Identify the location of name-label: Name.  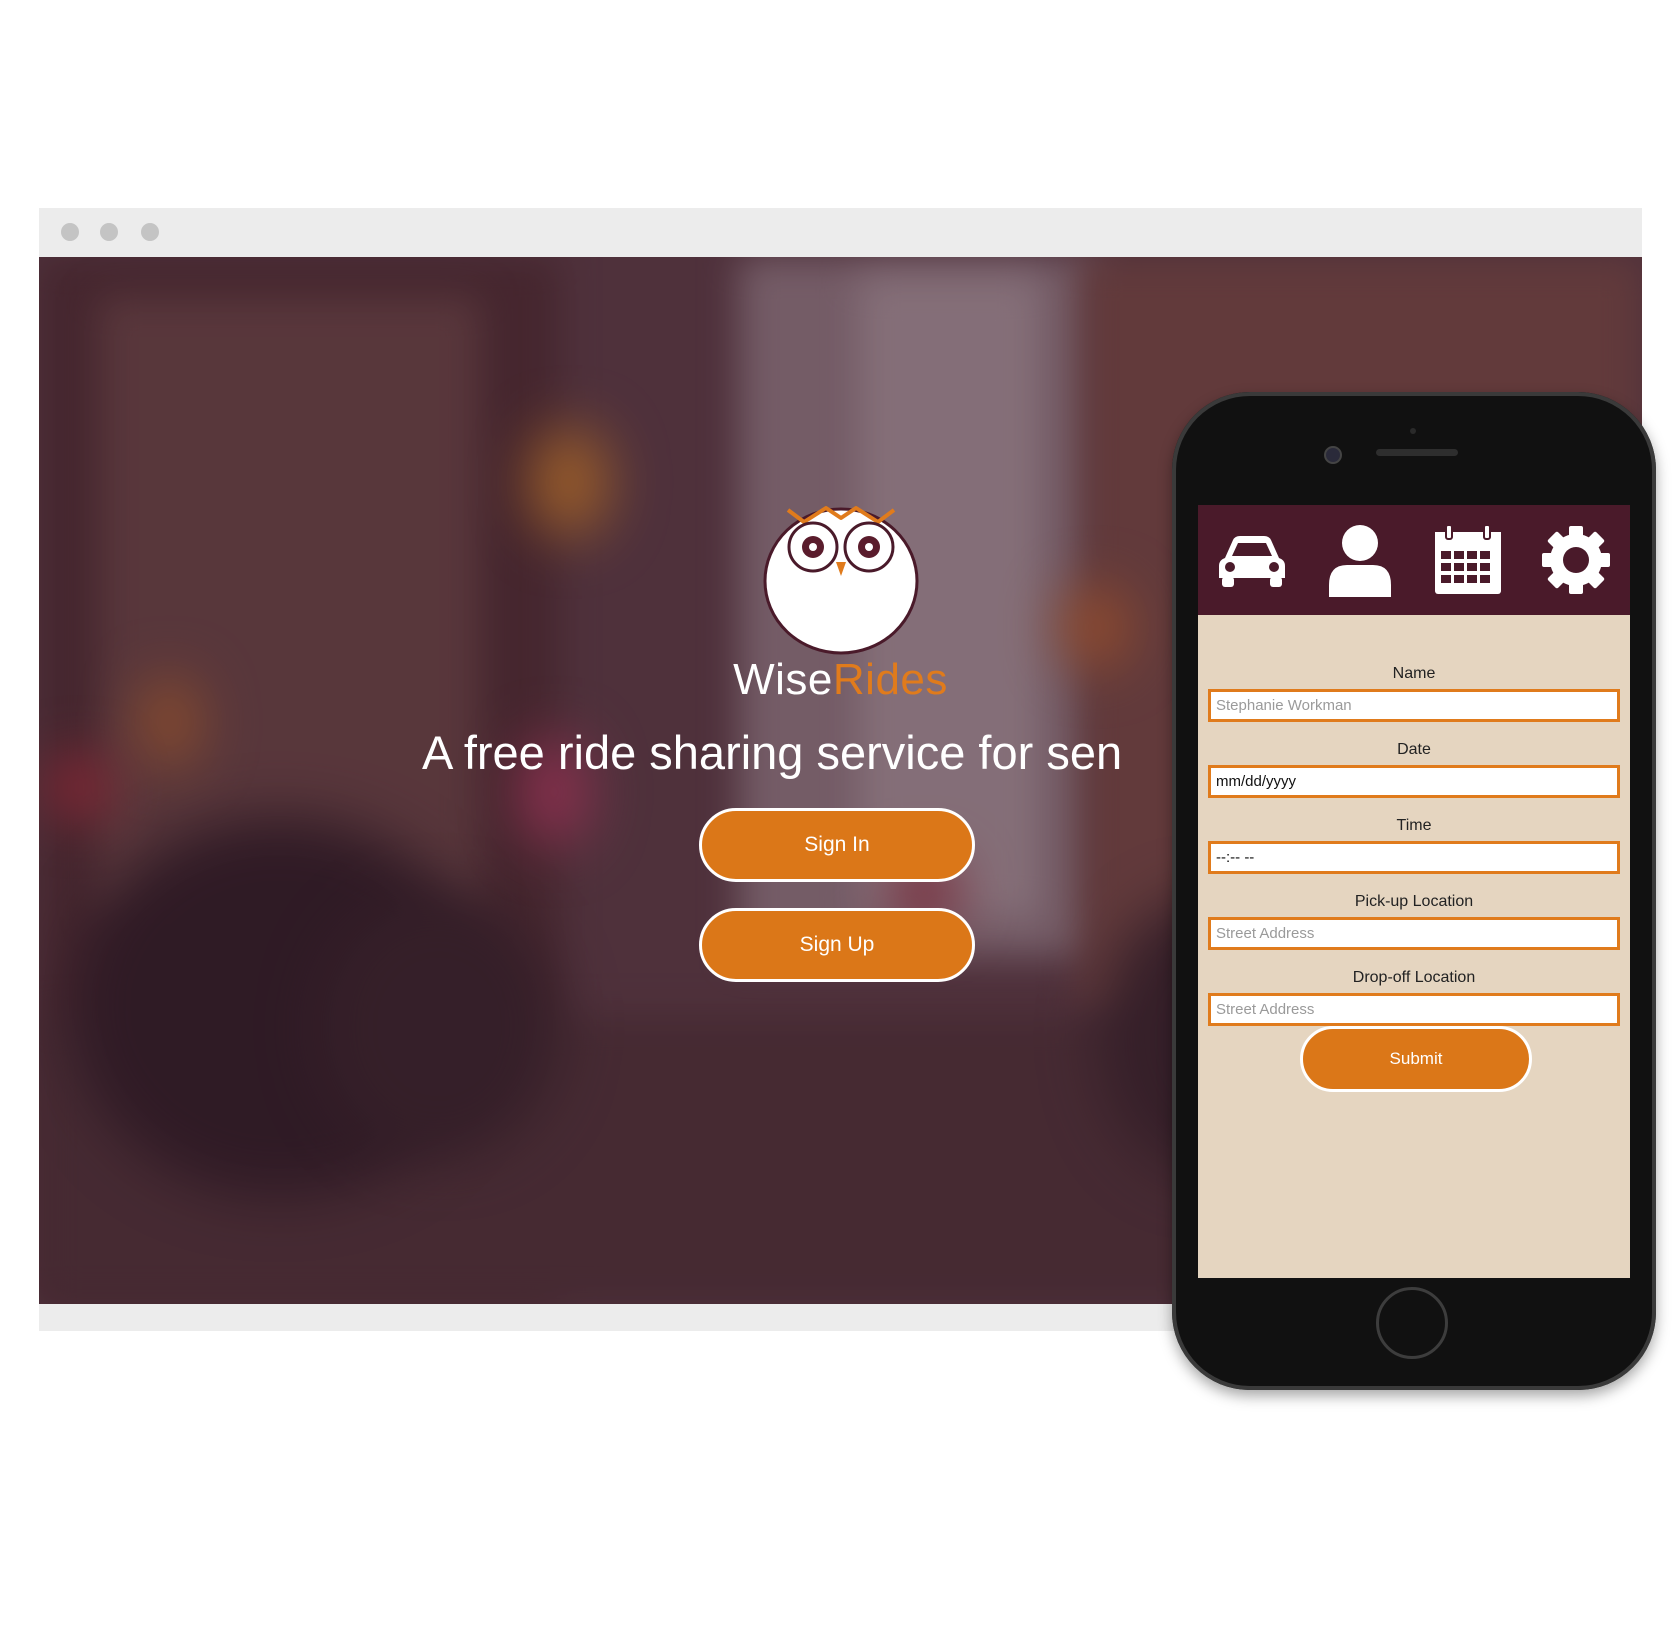
(1414, 673).